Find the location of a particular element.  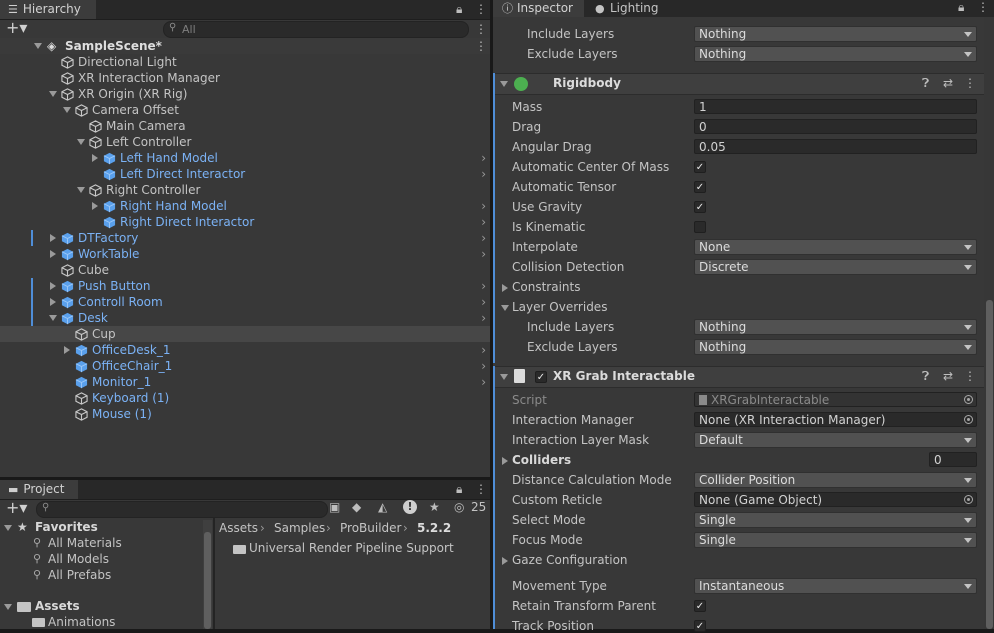

hierarchy-more-icon: ⋮ is located at coordinates (481, 29).